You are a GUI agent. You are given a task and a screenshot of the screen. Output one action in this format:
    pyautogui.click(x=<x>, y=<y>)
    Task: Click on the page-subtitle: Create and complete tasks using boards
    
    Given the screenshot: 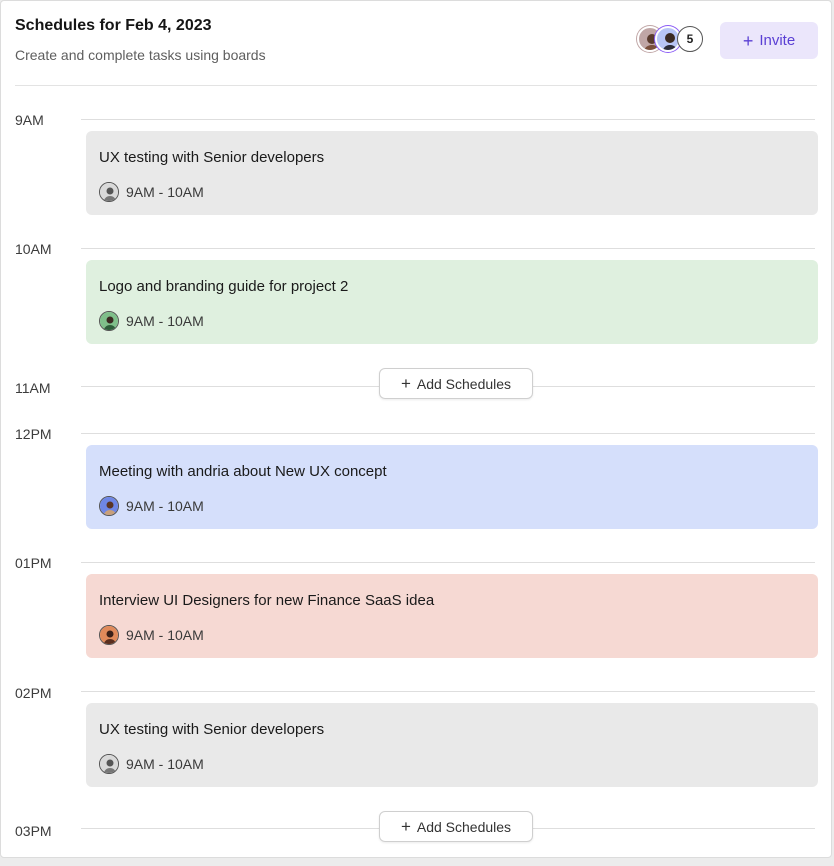 What is the action you would take?
    pyautogui.click(x=140, y=55)
    